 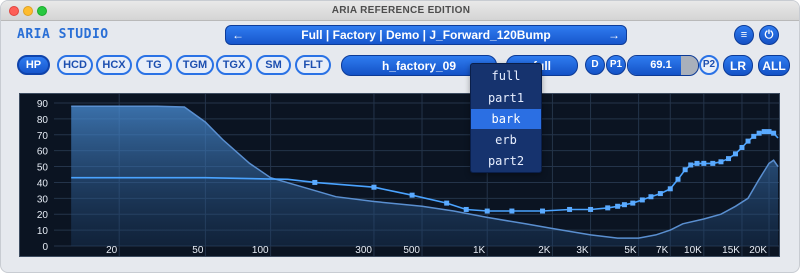 I want to click on window-title: ARIA REFERENCE EDITION, so click(x=401, y=10).